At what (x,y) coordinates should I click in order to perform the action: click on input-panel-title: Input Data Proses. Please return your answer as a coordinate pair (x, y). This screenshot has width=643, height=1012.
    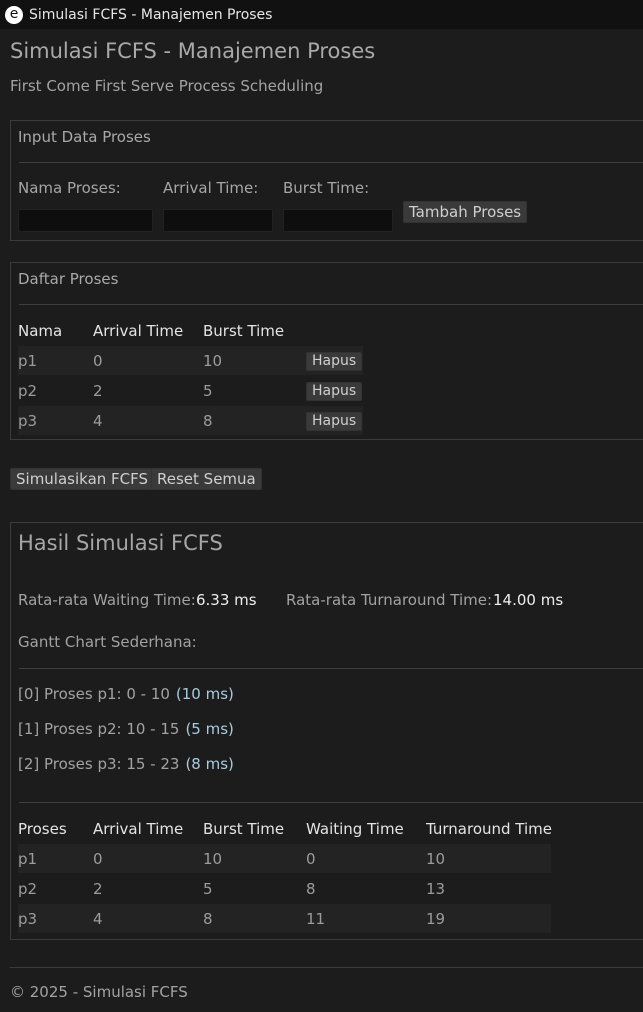
    Looking at the image, I should click on (84, 137).